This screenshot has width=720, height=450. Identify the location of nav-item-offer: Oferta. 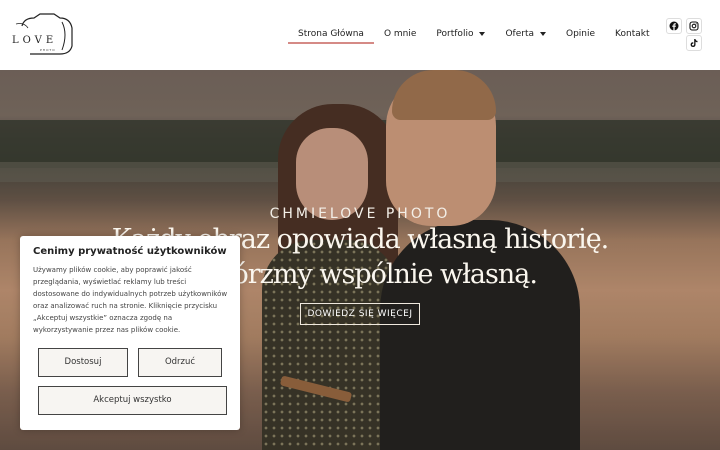
(525, 36).